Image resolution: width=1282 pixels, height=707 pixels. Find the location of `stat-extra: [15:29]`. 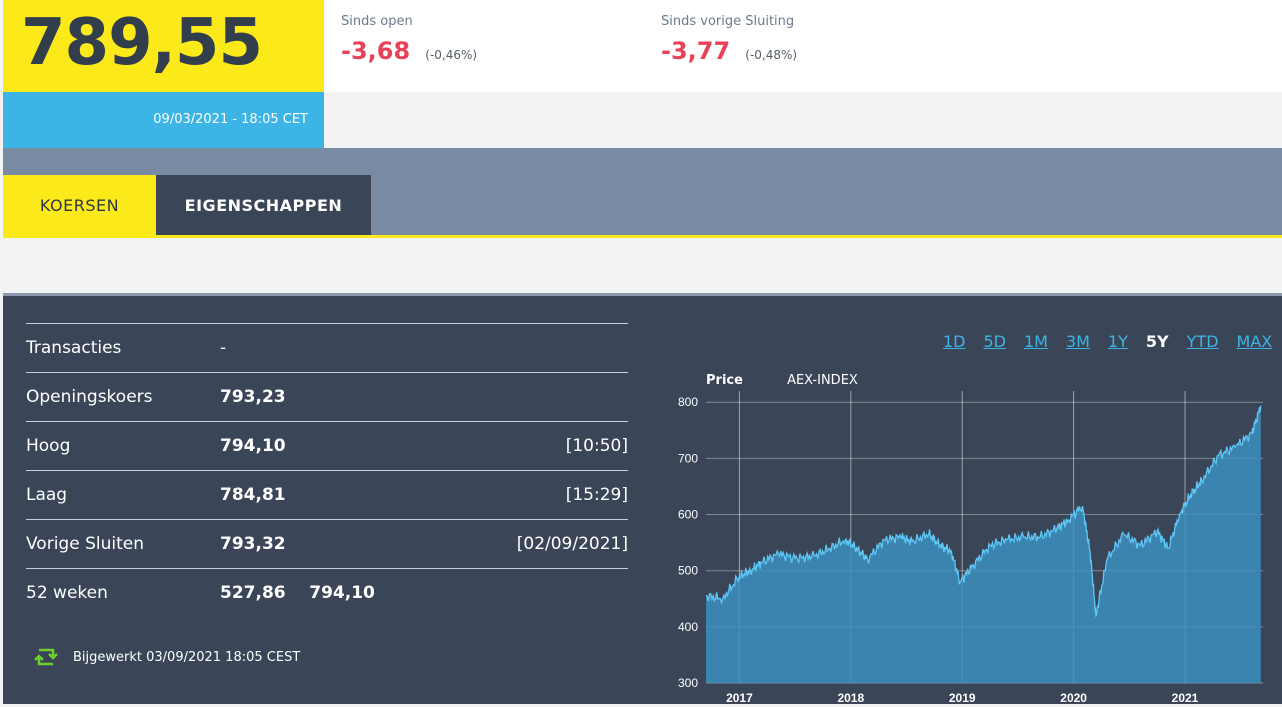

stat-extra: [15:29] is located at coordinates (596, 495).